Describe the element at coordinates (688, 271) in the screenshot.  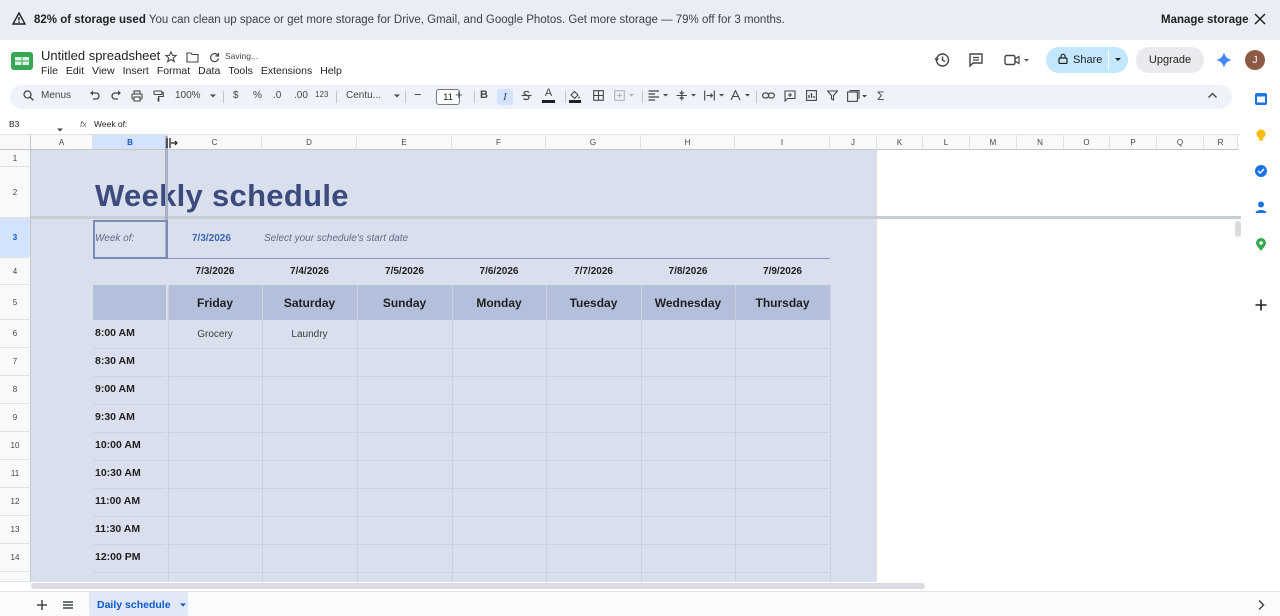
I see `date-cell: 7/8/2026` at that location.